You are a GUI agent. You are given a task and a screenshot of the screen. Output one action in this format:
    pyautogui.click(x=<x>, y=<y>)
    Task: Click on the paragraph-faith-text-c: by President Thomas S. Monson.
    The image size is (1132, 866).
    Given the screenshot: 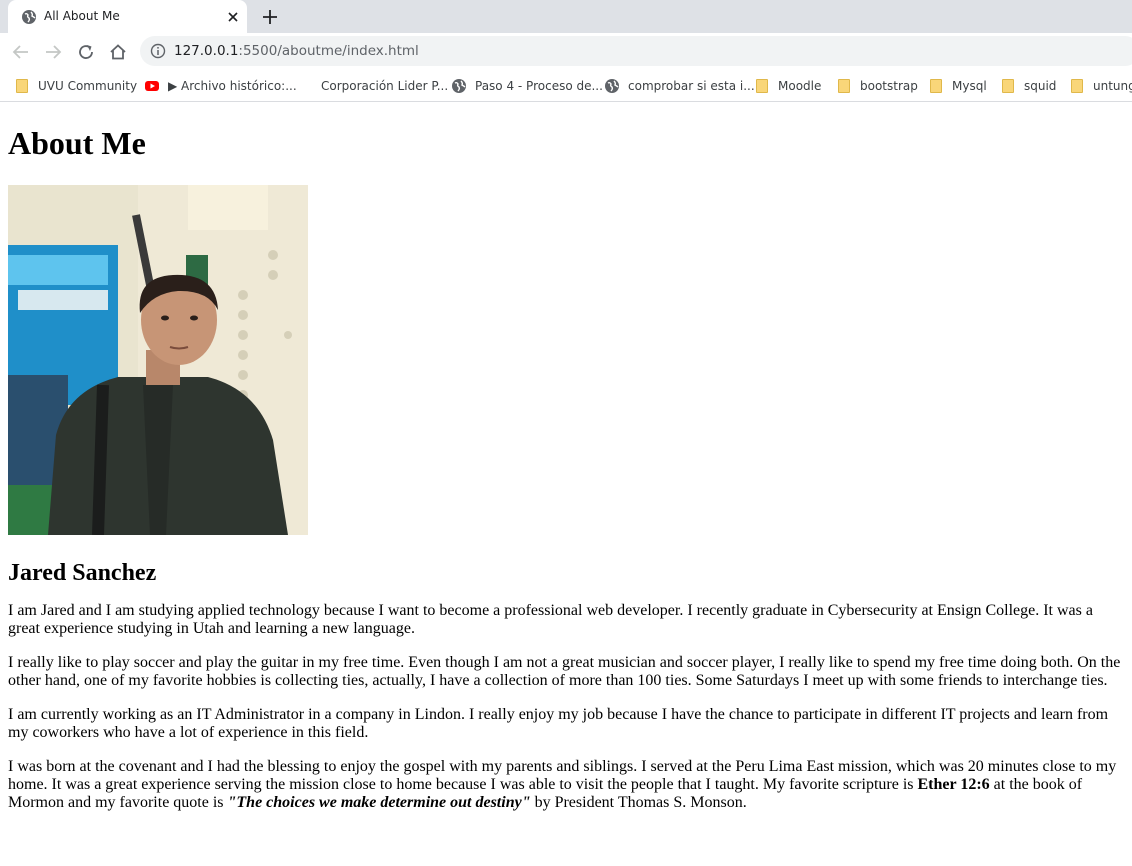 What is the action you would take?
    pyautogui.click(x=638, y=802)
    